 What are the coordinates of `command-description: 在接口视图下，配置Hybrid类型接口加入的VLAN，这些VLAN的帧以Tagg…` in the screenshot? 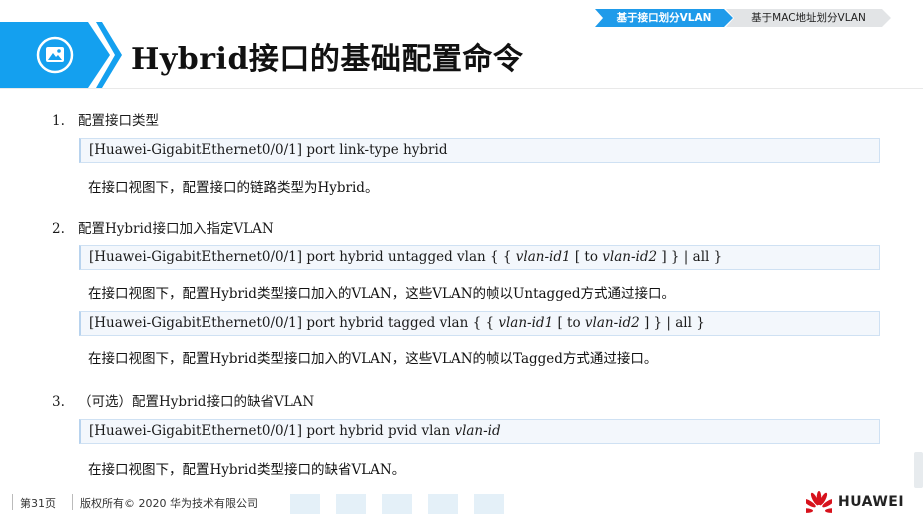 It's located at (373, 359).